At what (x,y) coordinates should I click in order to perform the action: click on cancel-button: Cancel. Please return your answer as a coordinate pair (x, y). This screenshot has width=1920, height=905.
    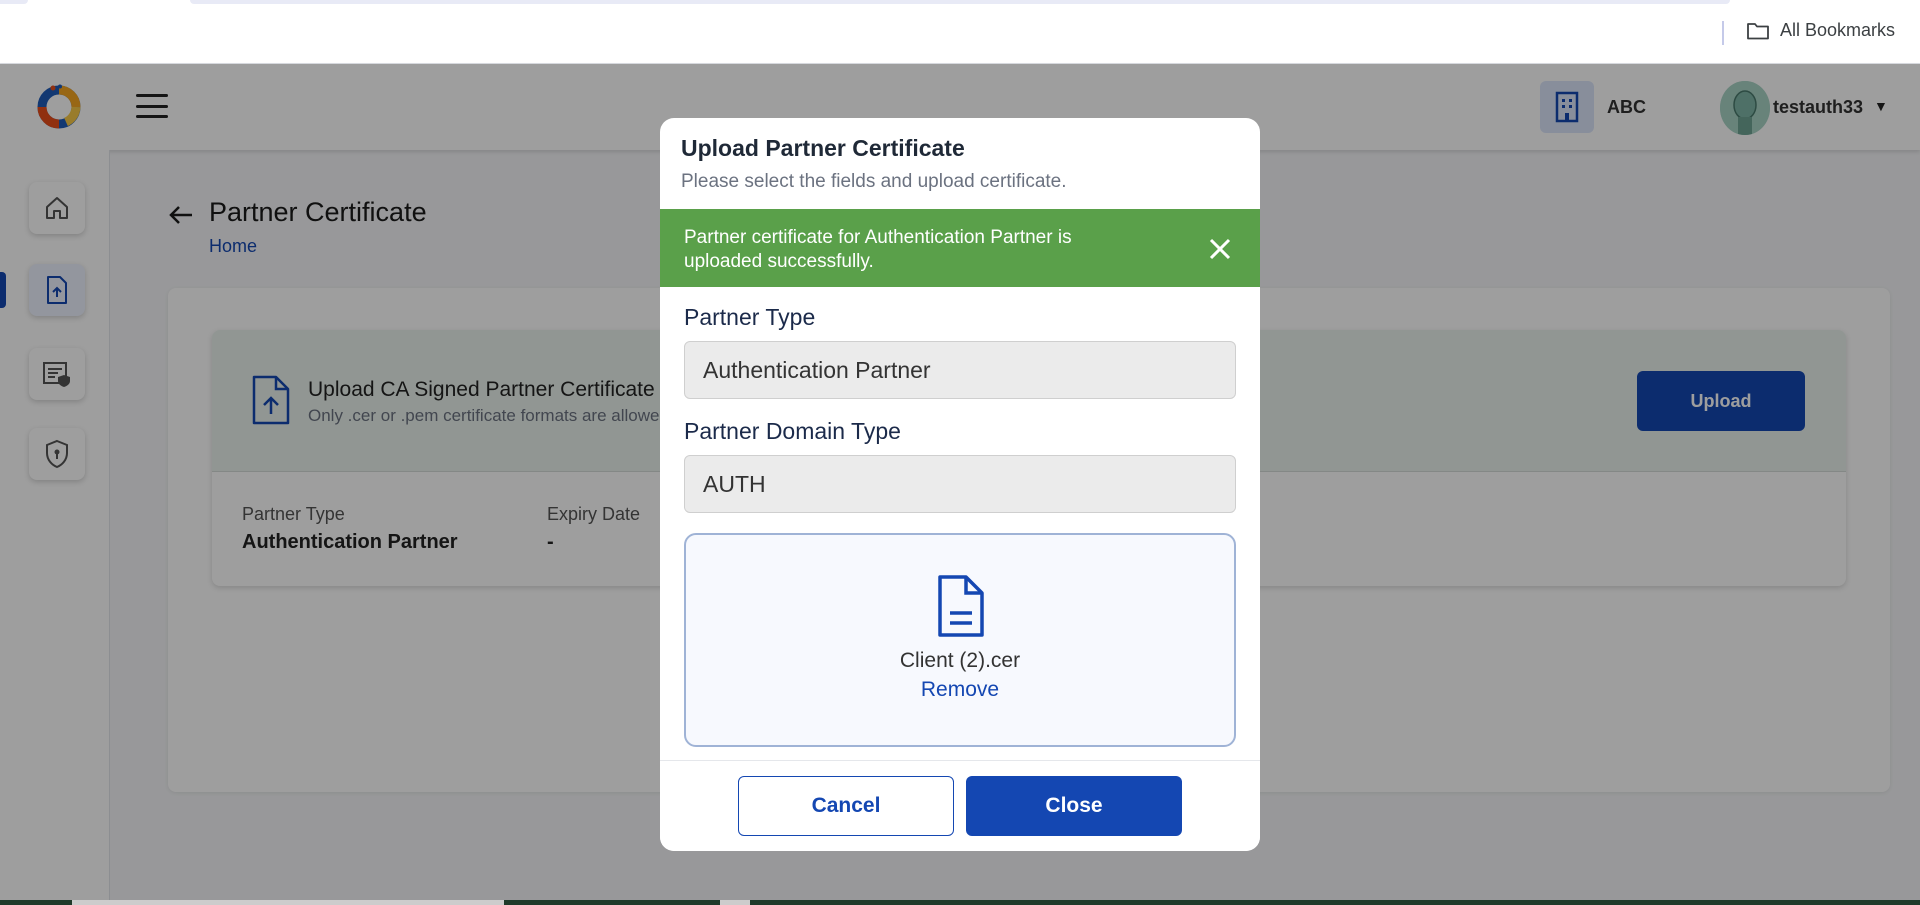
    Looking at the image, I should click on (846, 806).